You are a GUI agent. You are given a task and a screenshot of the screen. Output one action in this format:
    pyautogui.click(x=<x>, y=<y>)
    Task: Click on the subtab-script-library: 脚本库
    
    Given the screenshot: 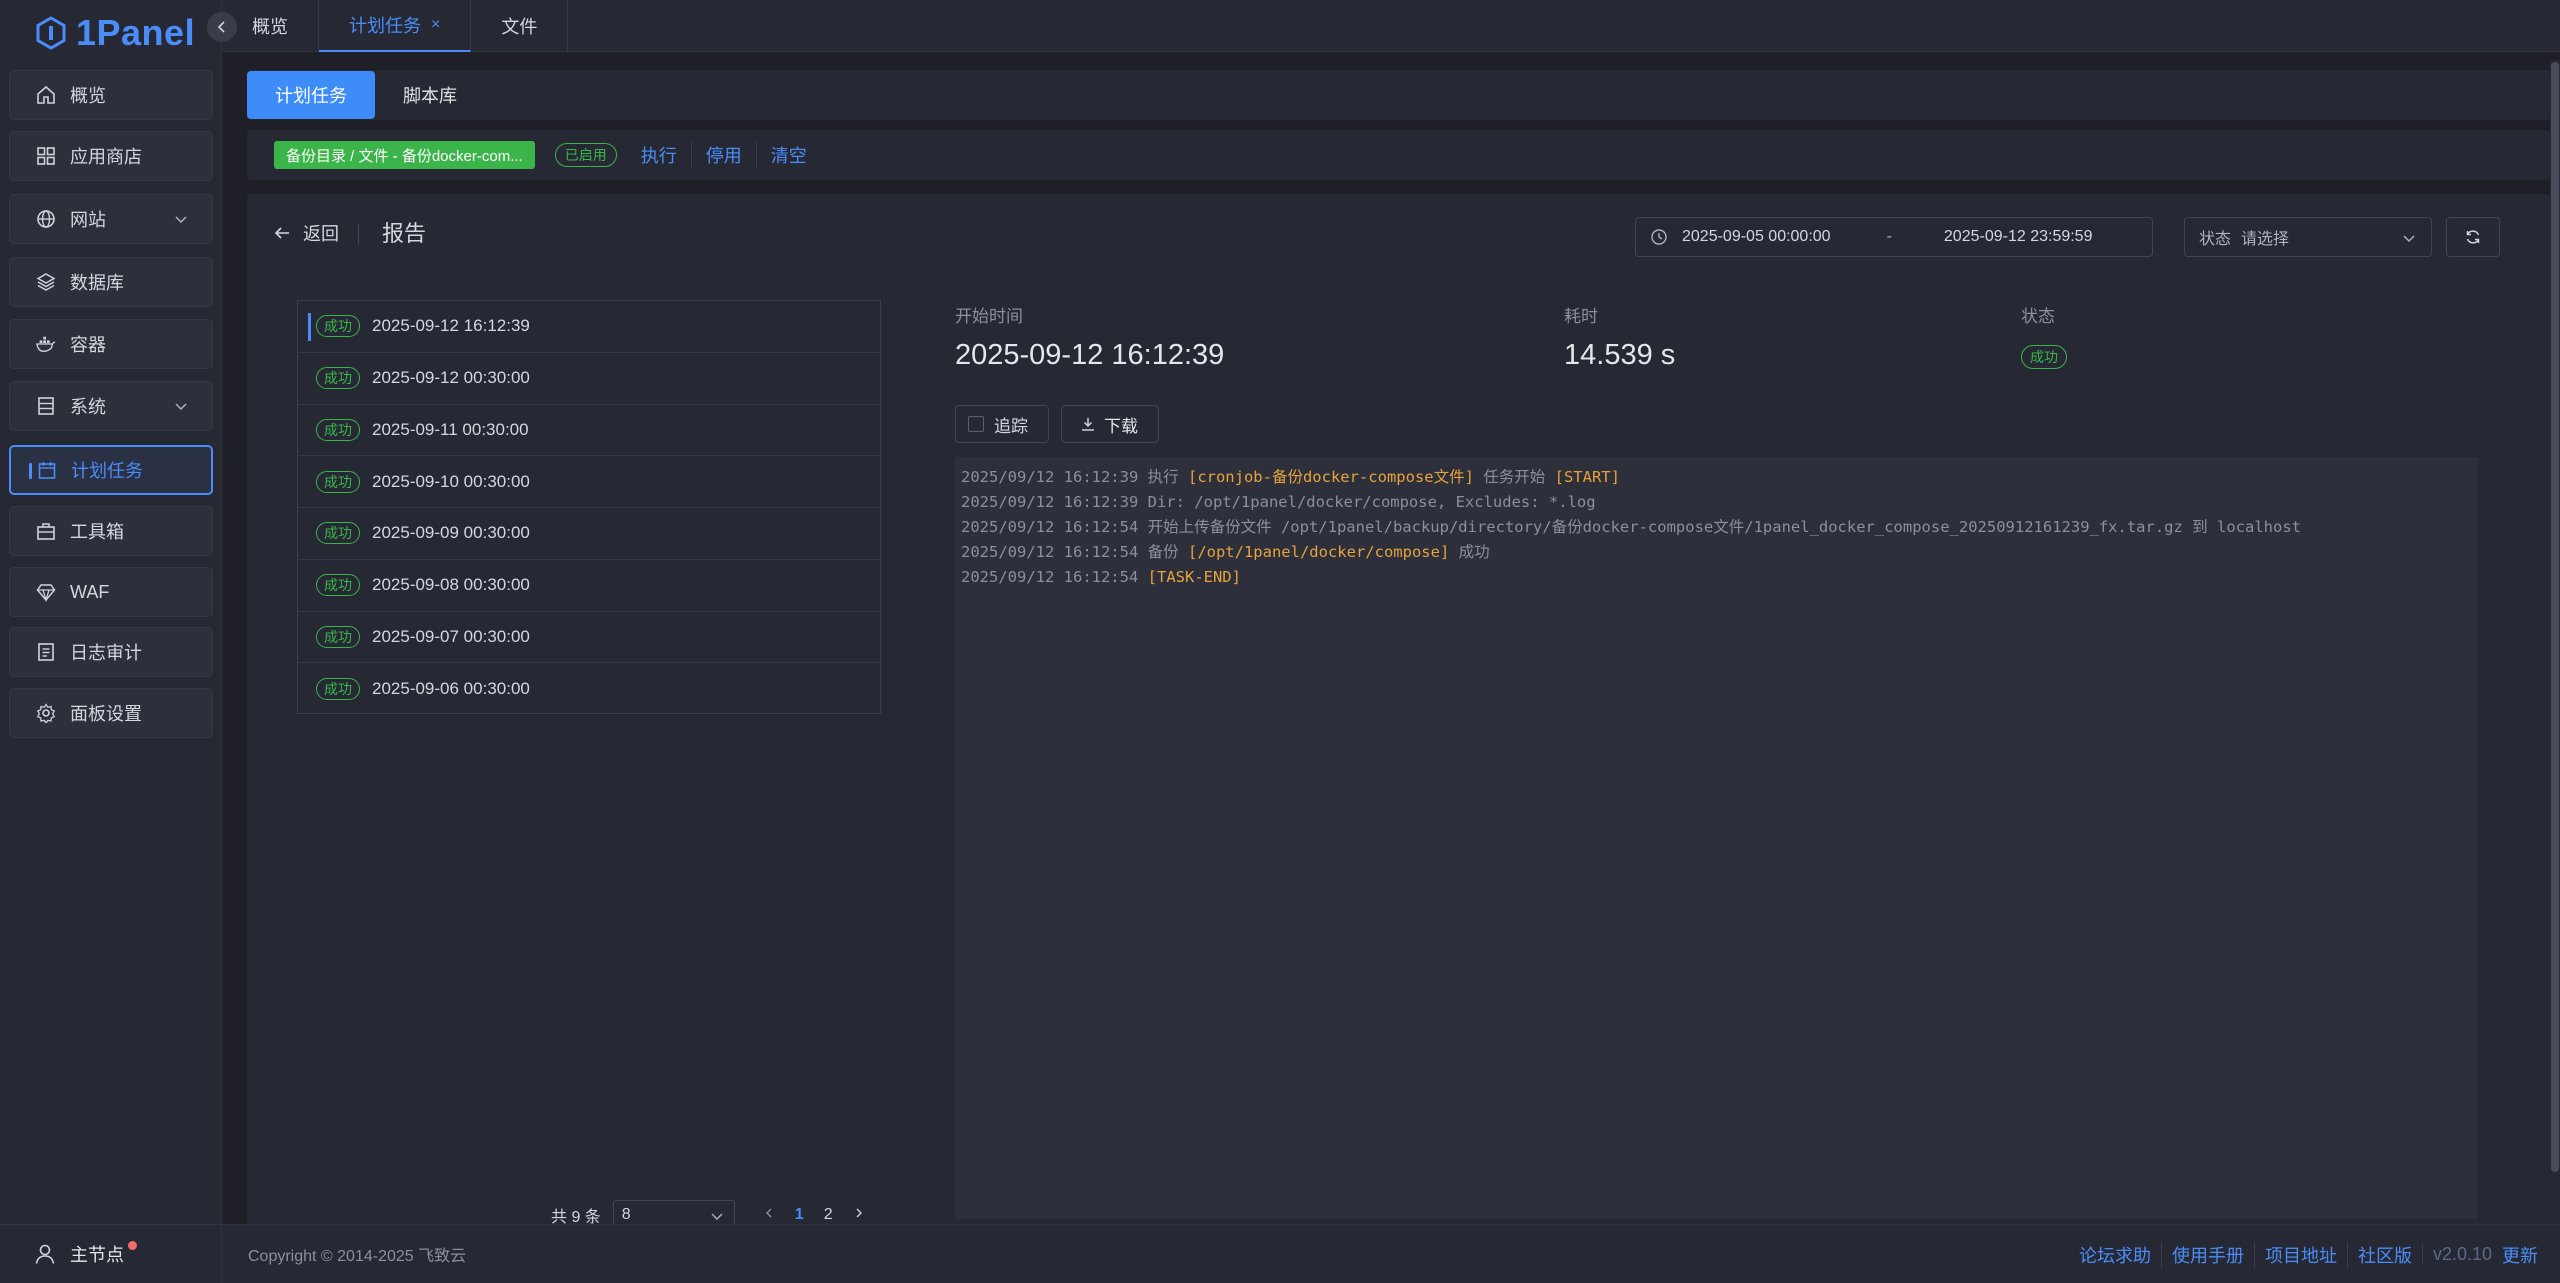 What is the action you would take?
    pyautogui.click(x=430, y=95)
    